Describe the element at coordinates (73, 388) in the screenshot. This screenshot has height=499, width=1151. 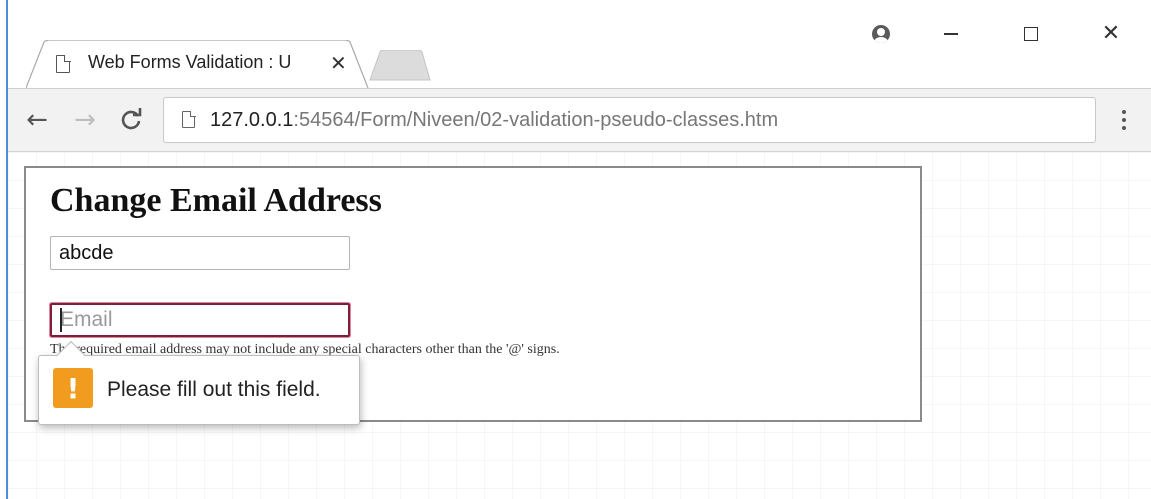
I see `warning-icon: !` at that location.